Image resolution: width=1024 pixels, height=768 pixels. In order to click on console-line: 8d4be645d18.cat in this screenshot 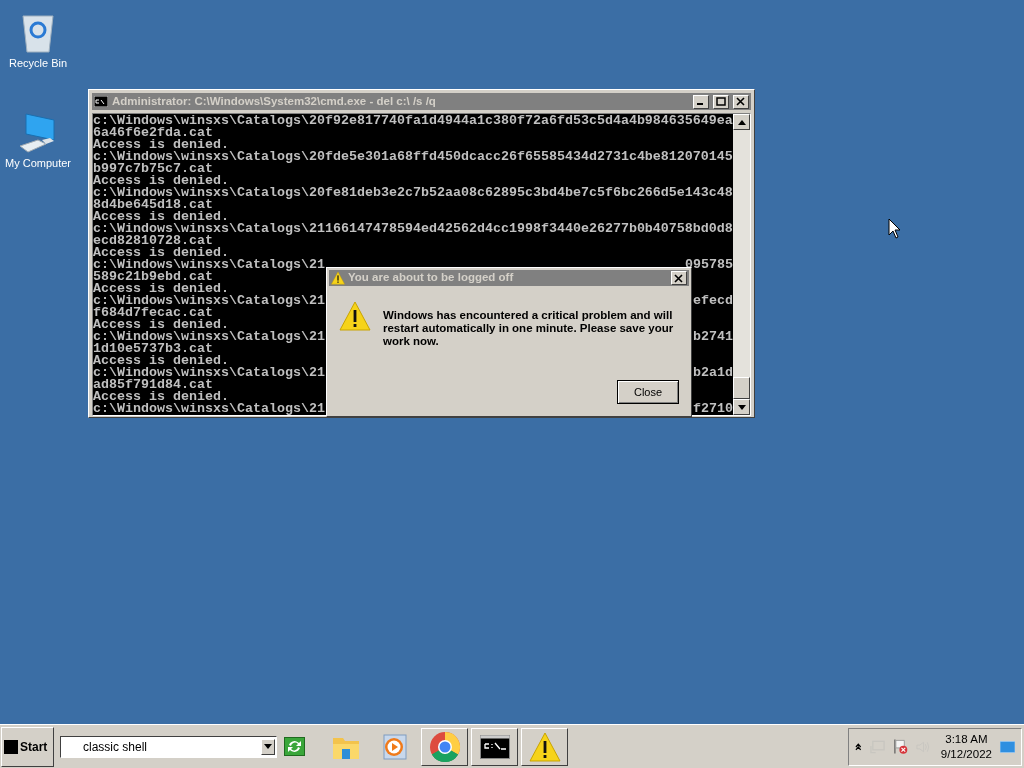, I will do `click(153, 205)`.